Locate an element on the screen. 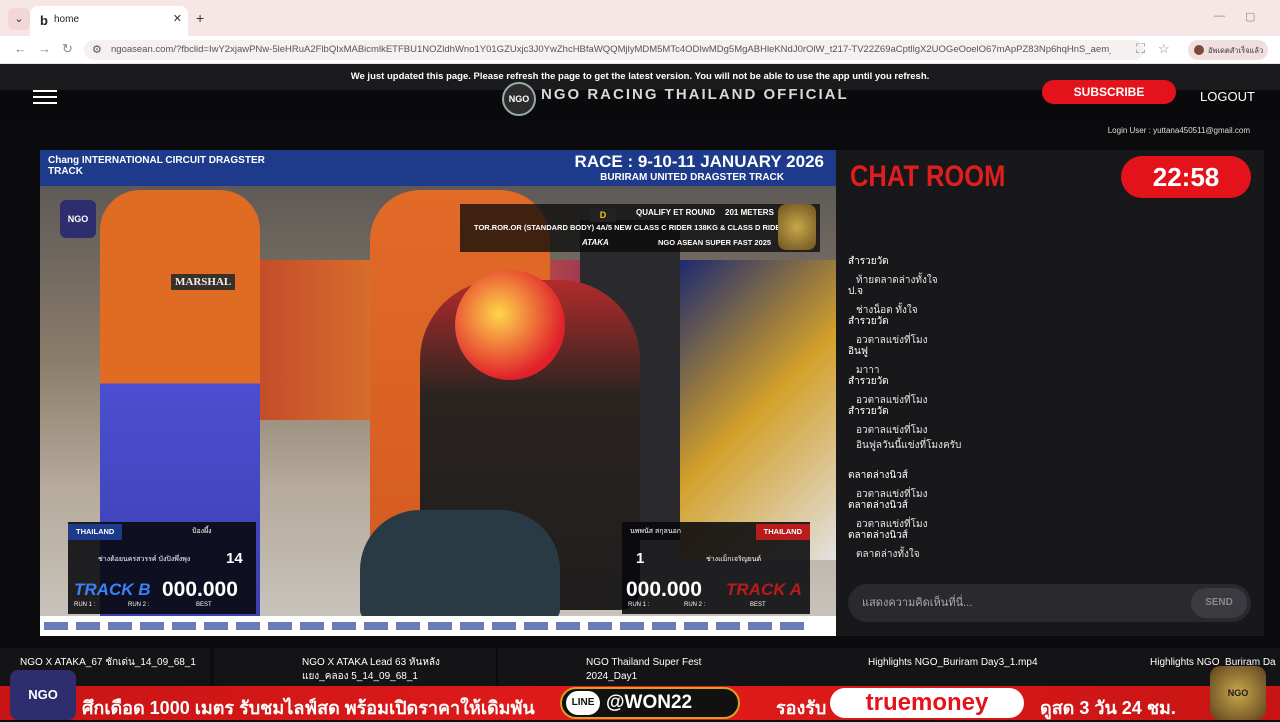 This screenshot has height=722, width=1280. meters-label: 201 METERS is located at coordinates (749, 212).